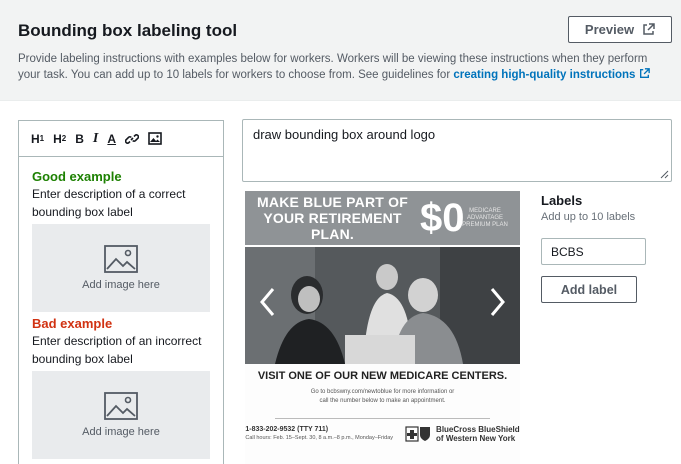 The height and width of the screenshot is (464, 681). I want to click on next-image-icon, so click(497, 302).